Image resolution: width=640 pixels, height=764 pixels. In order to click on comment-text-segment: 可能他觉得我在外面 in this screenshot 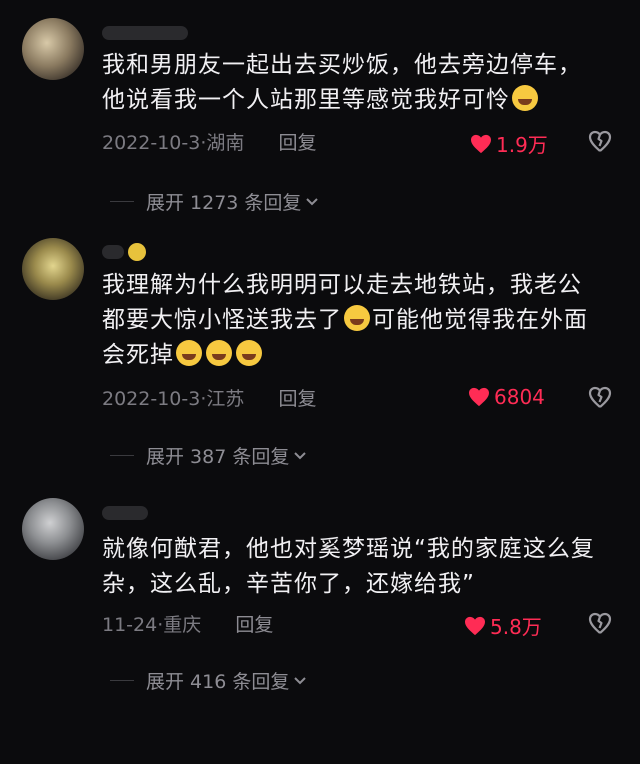, I will do `click(480, 320)`.